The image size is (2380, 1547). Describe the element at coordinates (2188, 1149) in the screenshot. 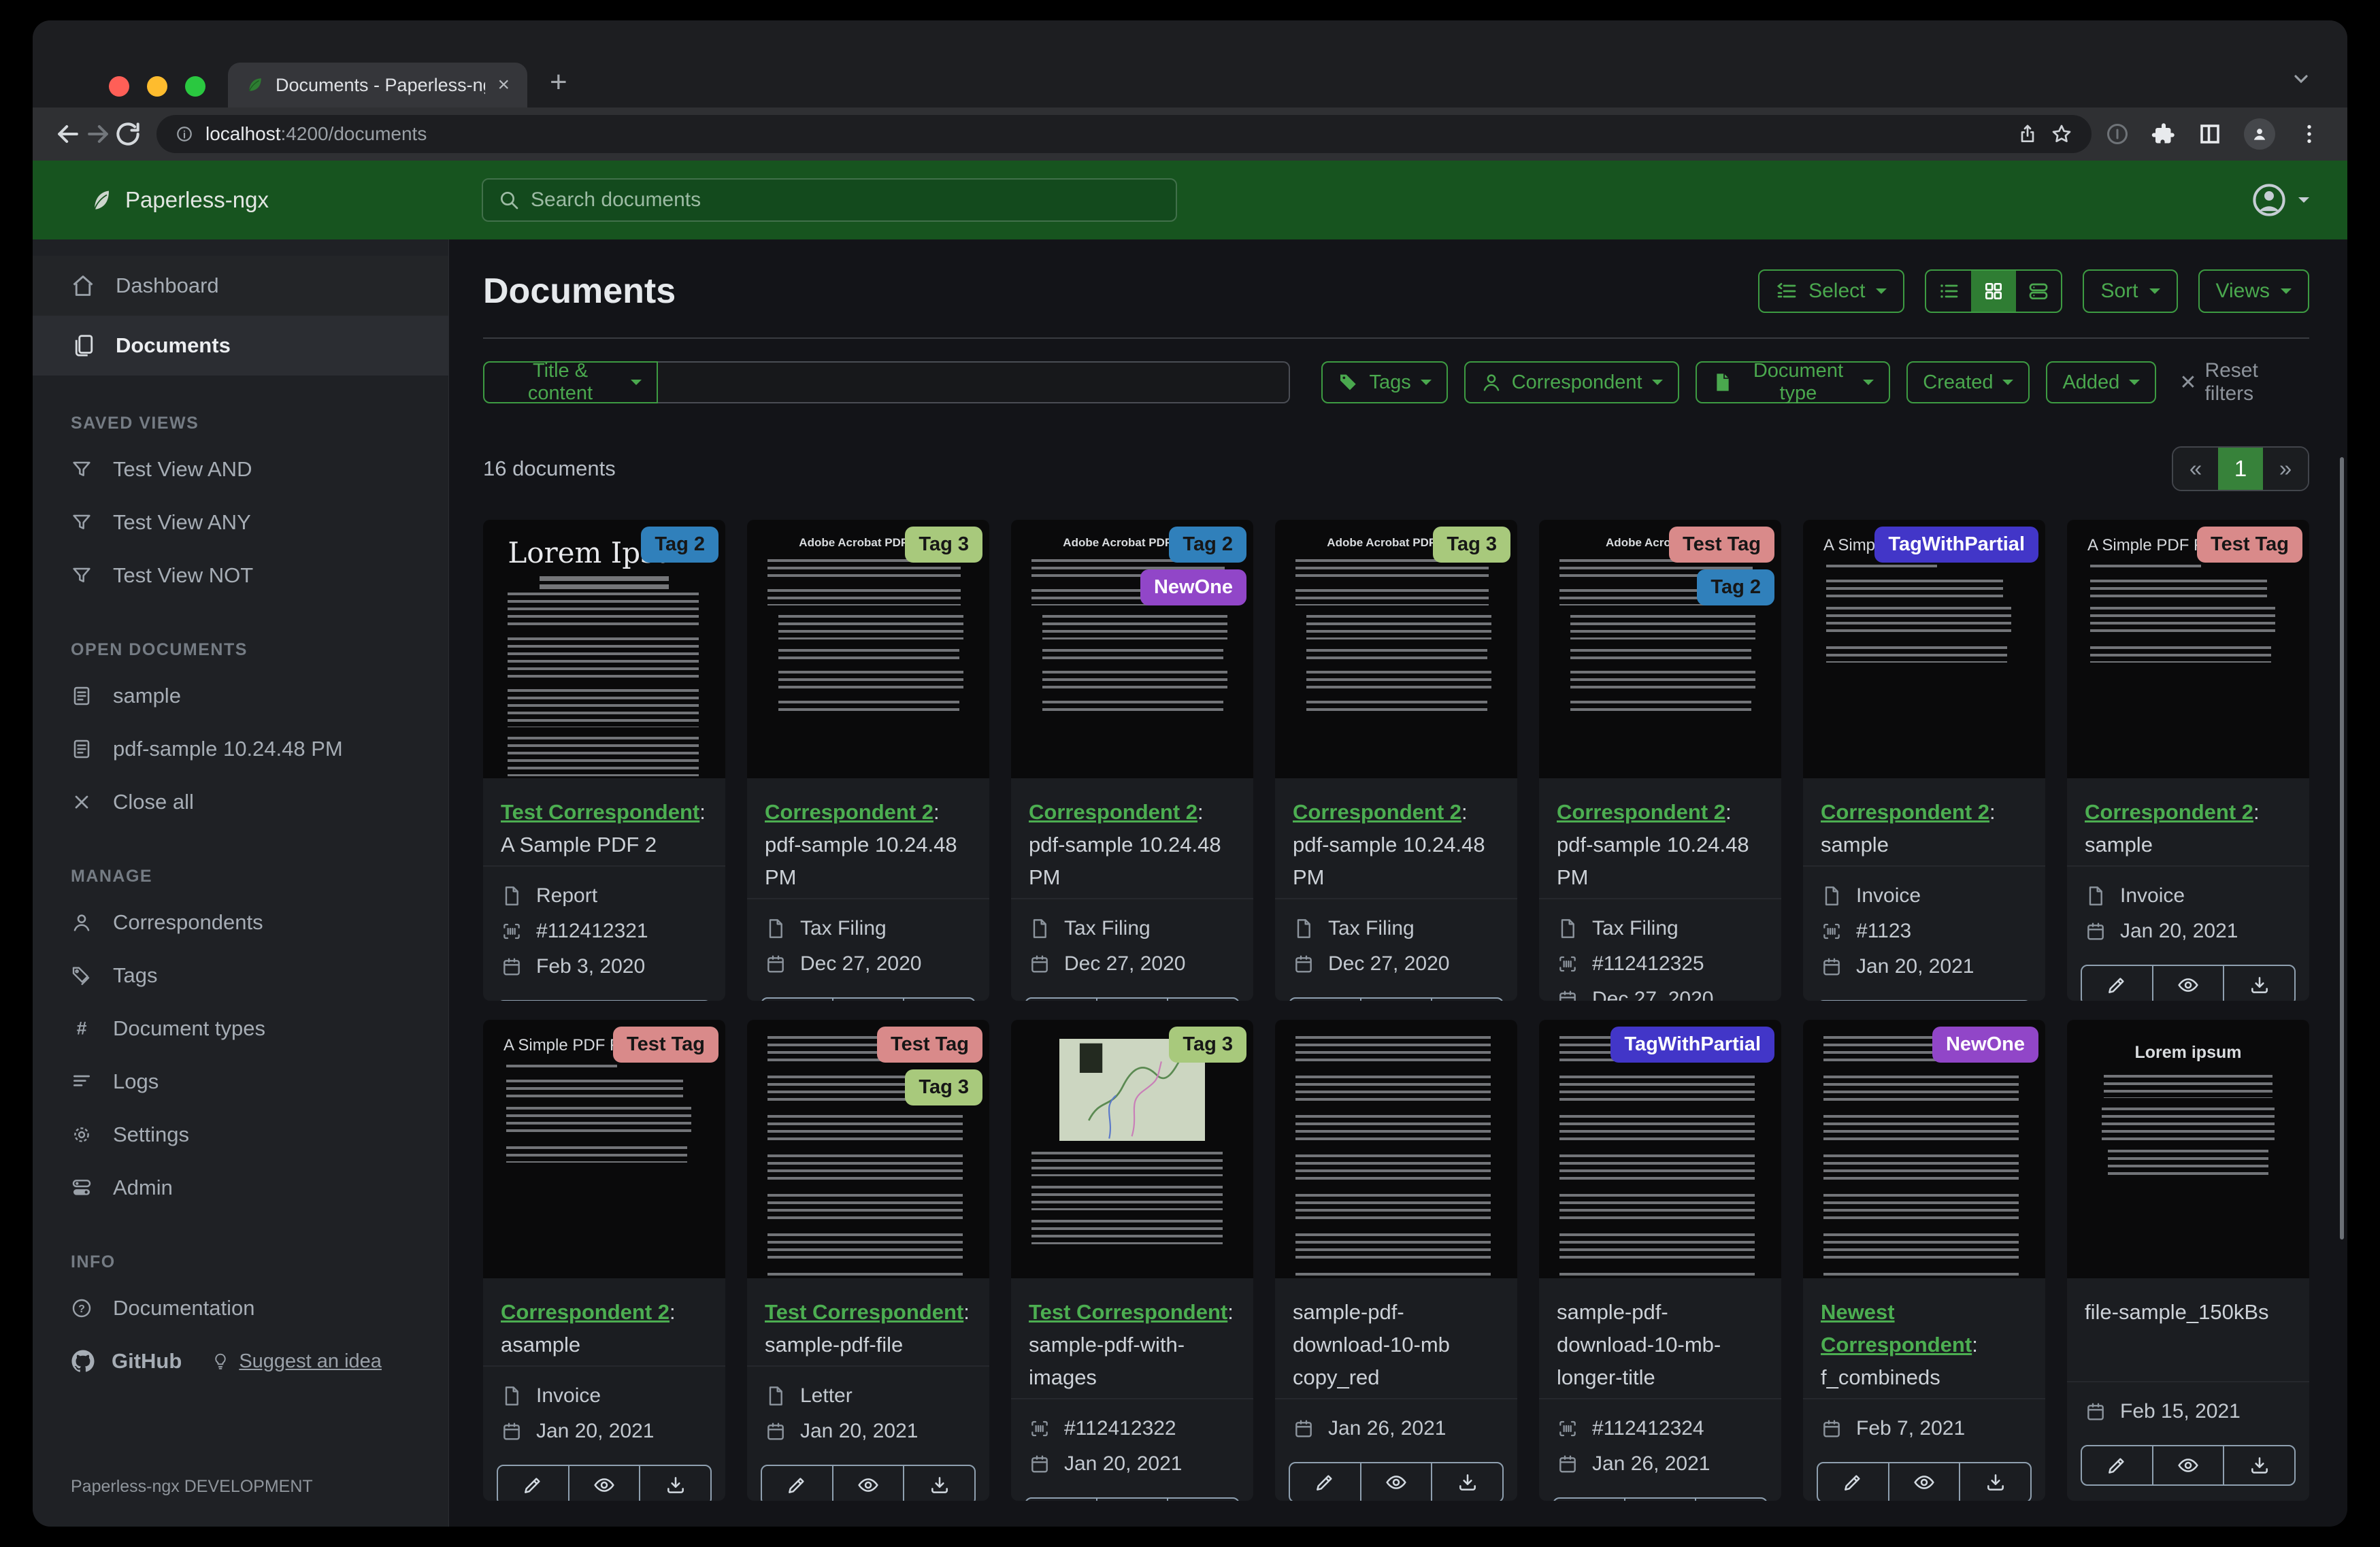

I see `document-thumbnail: Lorem ipsum` at that location.